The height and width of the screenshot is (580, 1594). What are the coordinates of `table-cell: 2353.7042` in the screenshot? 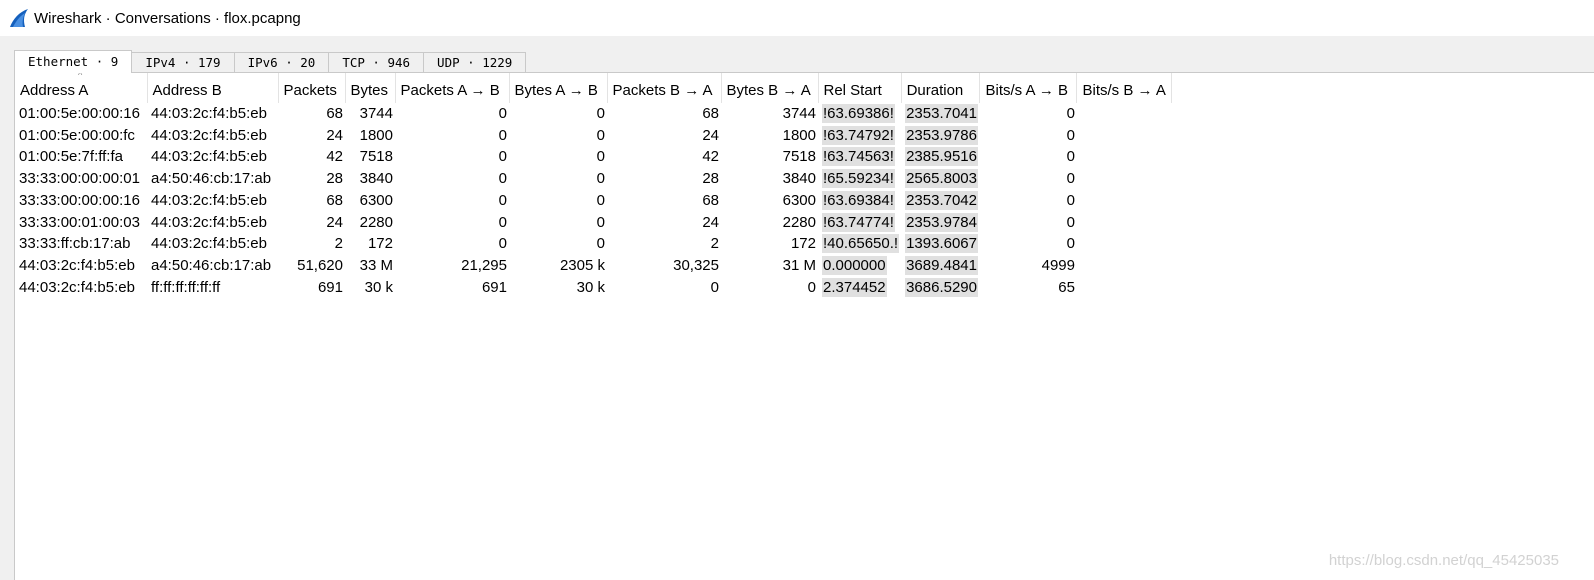 It's located at (940, 201).